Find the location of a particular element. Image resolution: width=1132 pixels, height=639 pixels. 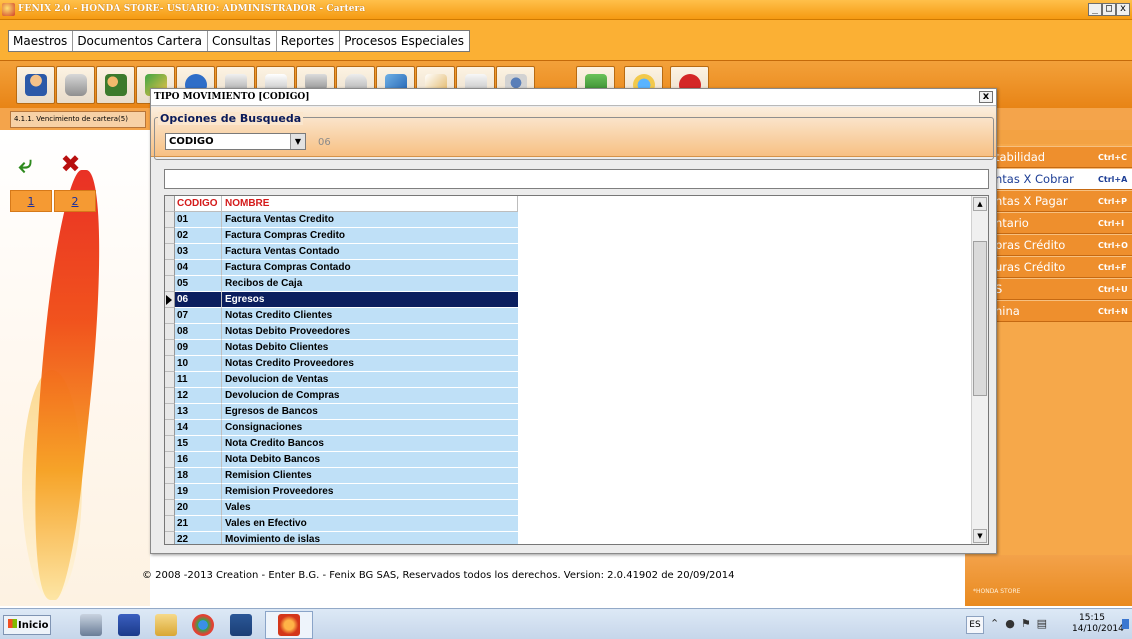

table-row: 03 Factura Ventas Contado is located at coordinates (341, 252).